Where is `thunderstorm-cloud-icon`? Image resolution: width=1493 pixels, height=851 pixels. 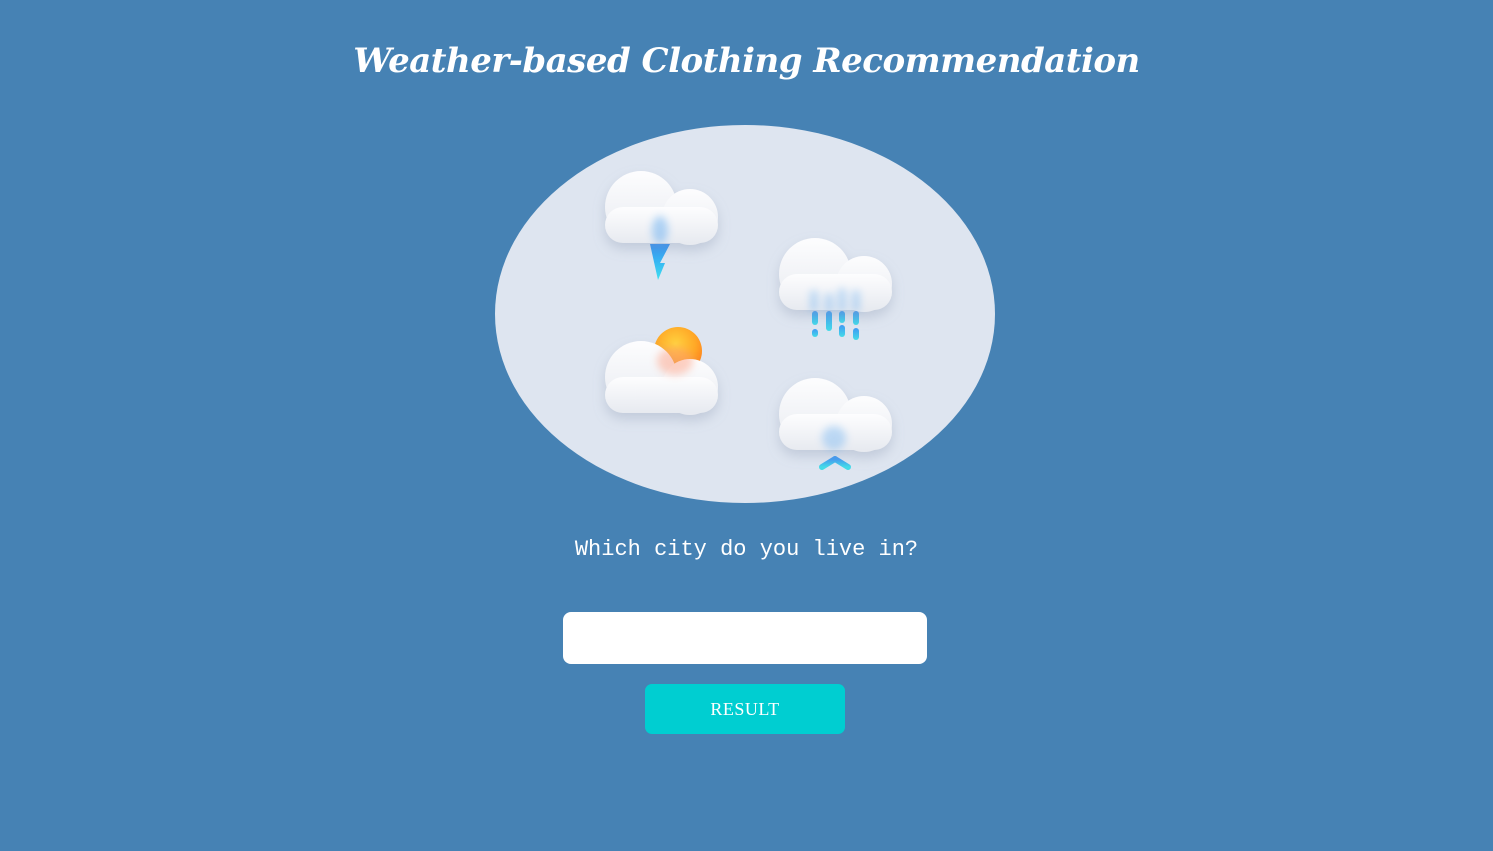
thunderstorm-cloud-icon is located at coordinates (661, 225).